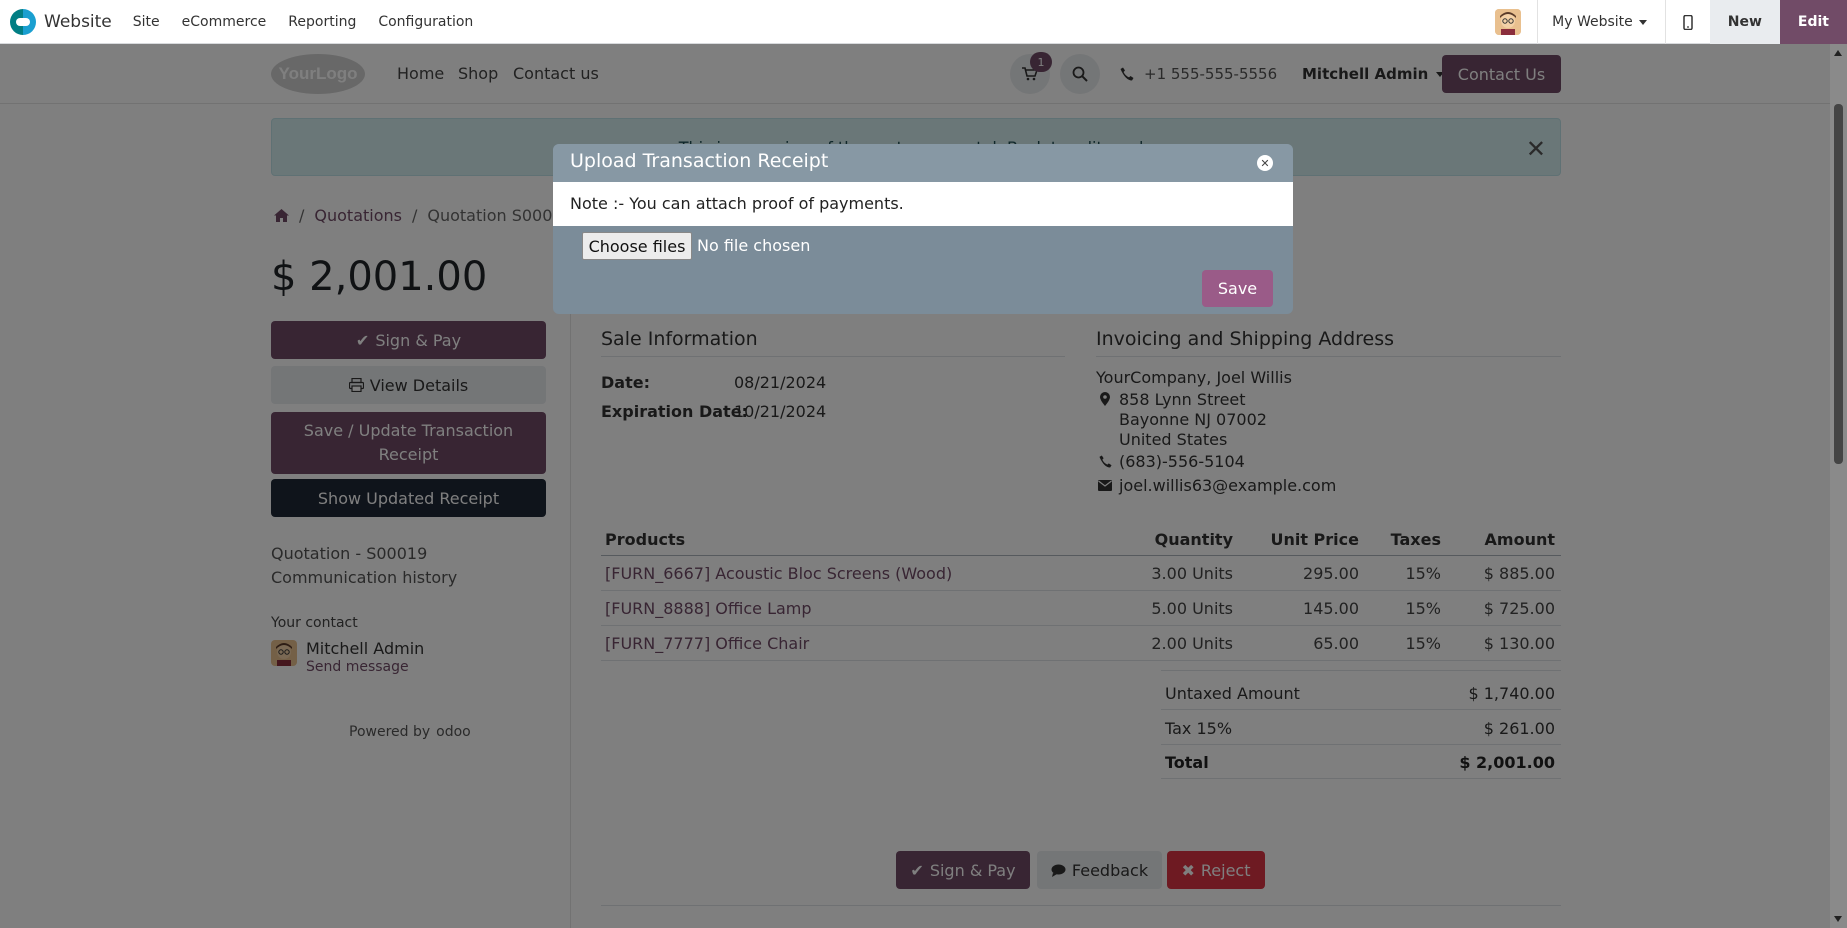 The image size is (1847, 928). Describe the element at coordinates (637, 246) in the screenshot. I see `choose-files-button: Choose files` at that location.